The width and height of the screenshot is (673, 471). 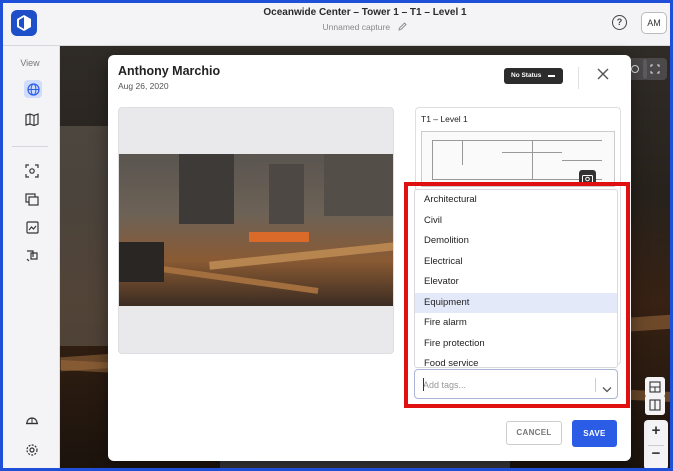 What do you see at coordinates (403, 27) in the screenshot?
I see `pencil-icon` at bounding box center [403, 27].